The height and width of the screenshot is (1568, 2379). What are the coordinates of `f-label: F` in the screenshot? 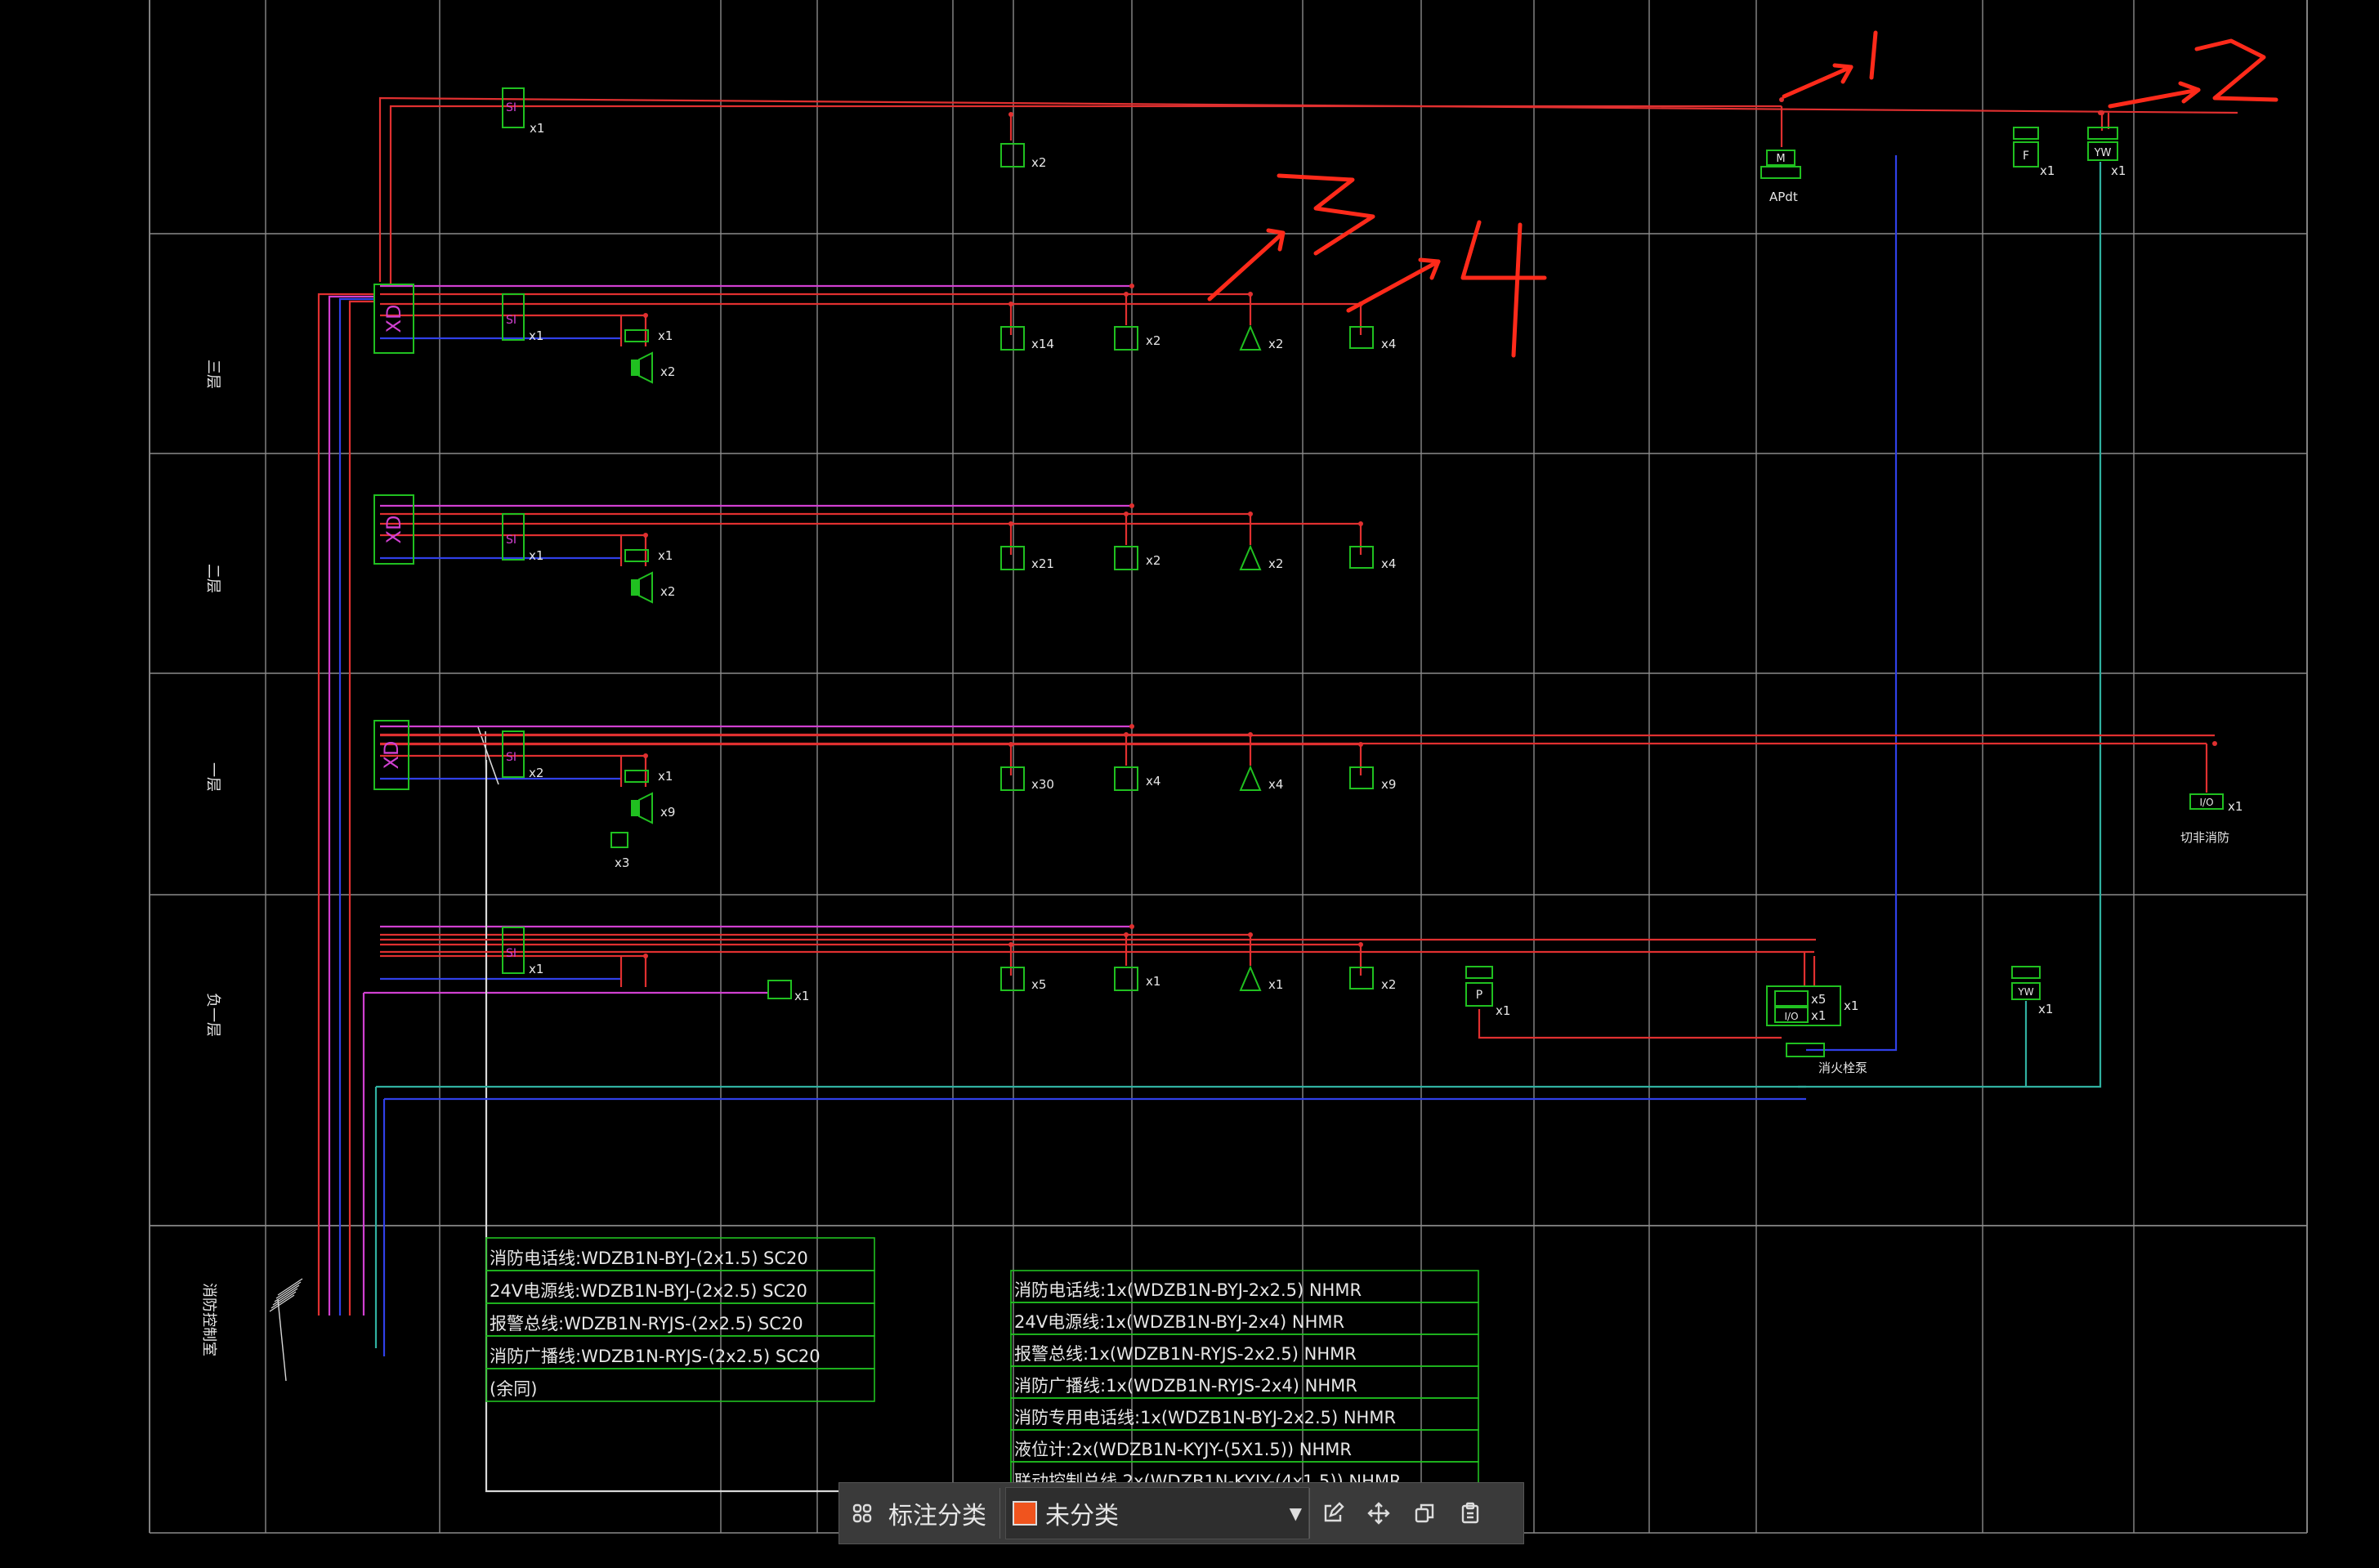 It's located at (2026, 156).